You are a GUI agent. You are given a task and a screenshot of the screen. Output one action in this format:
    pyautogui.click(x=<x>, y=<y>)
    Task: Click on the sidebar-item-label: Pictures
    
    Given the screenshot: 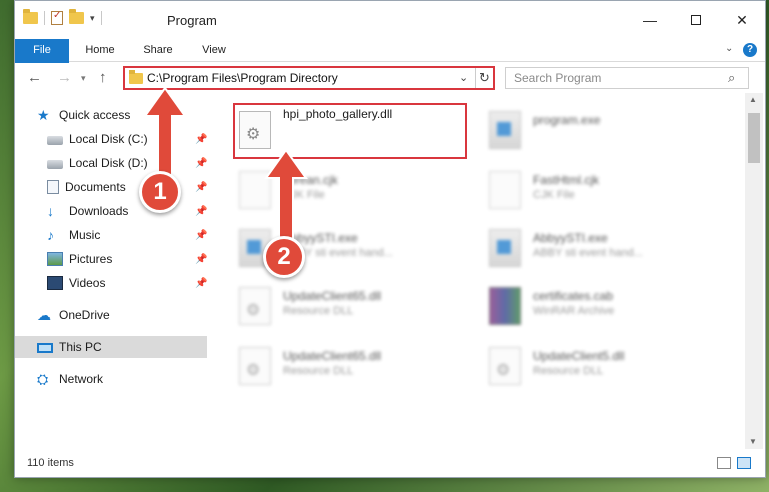 What is the action you would take?
    pyautogui.click(x=91, y=259)
    